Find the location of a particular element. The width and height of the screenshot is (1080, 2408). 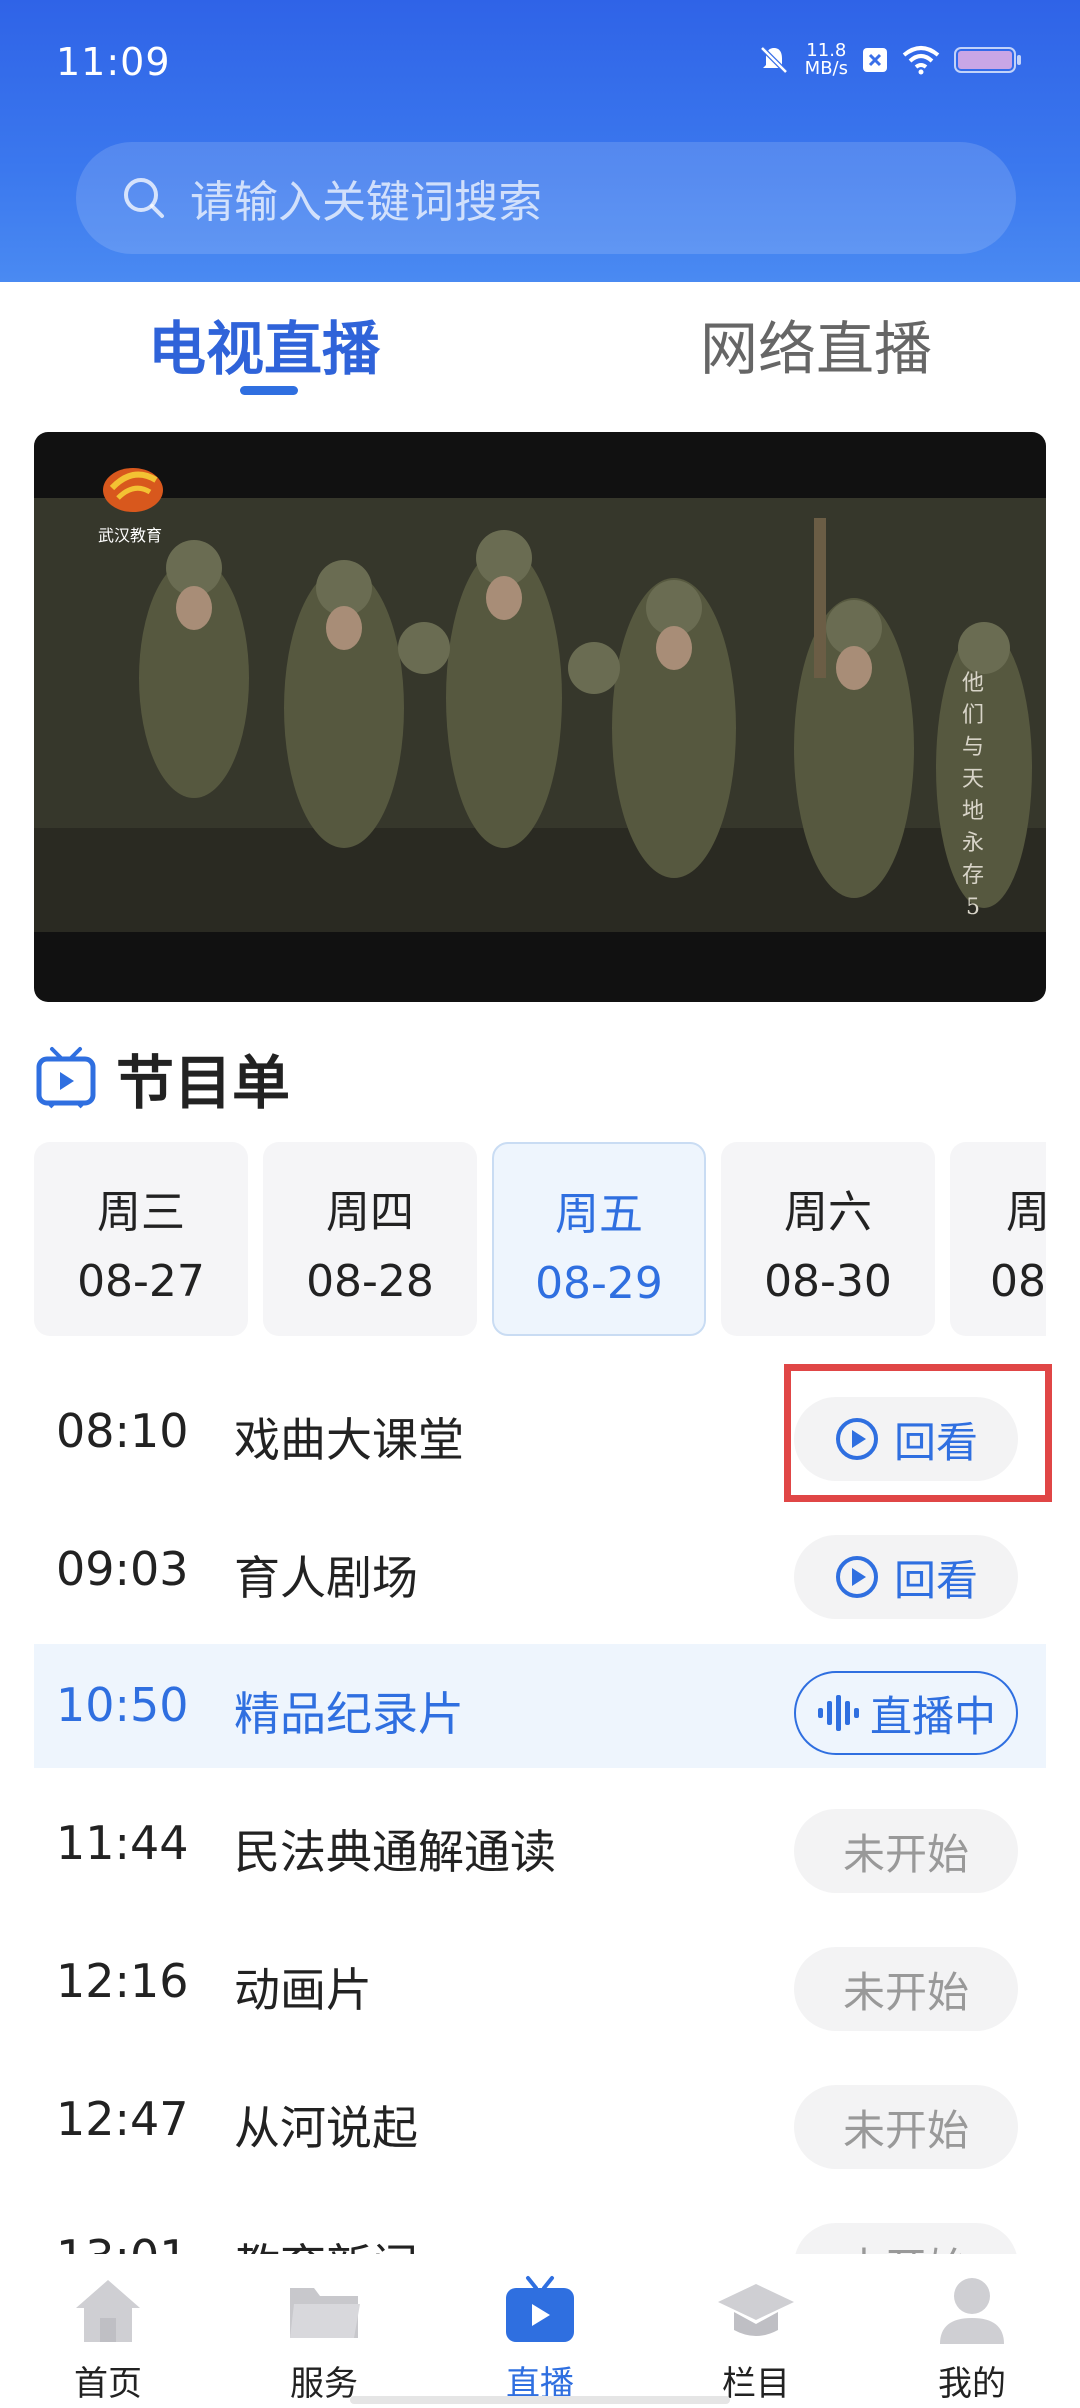

program-time: 12:16 is located at coordinates (122, 1981).